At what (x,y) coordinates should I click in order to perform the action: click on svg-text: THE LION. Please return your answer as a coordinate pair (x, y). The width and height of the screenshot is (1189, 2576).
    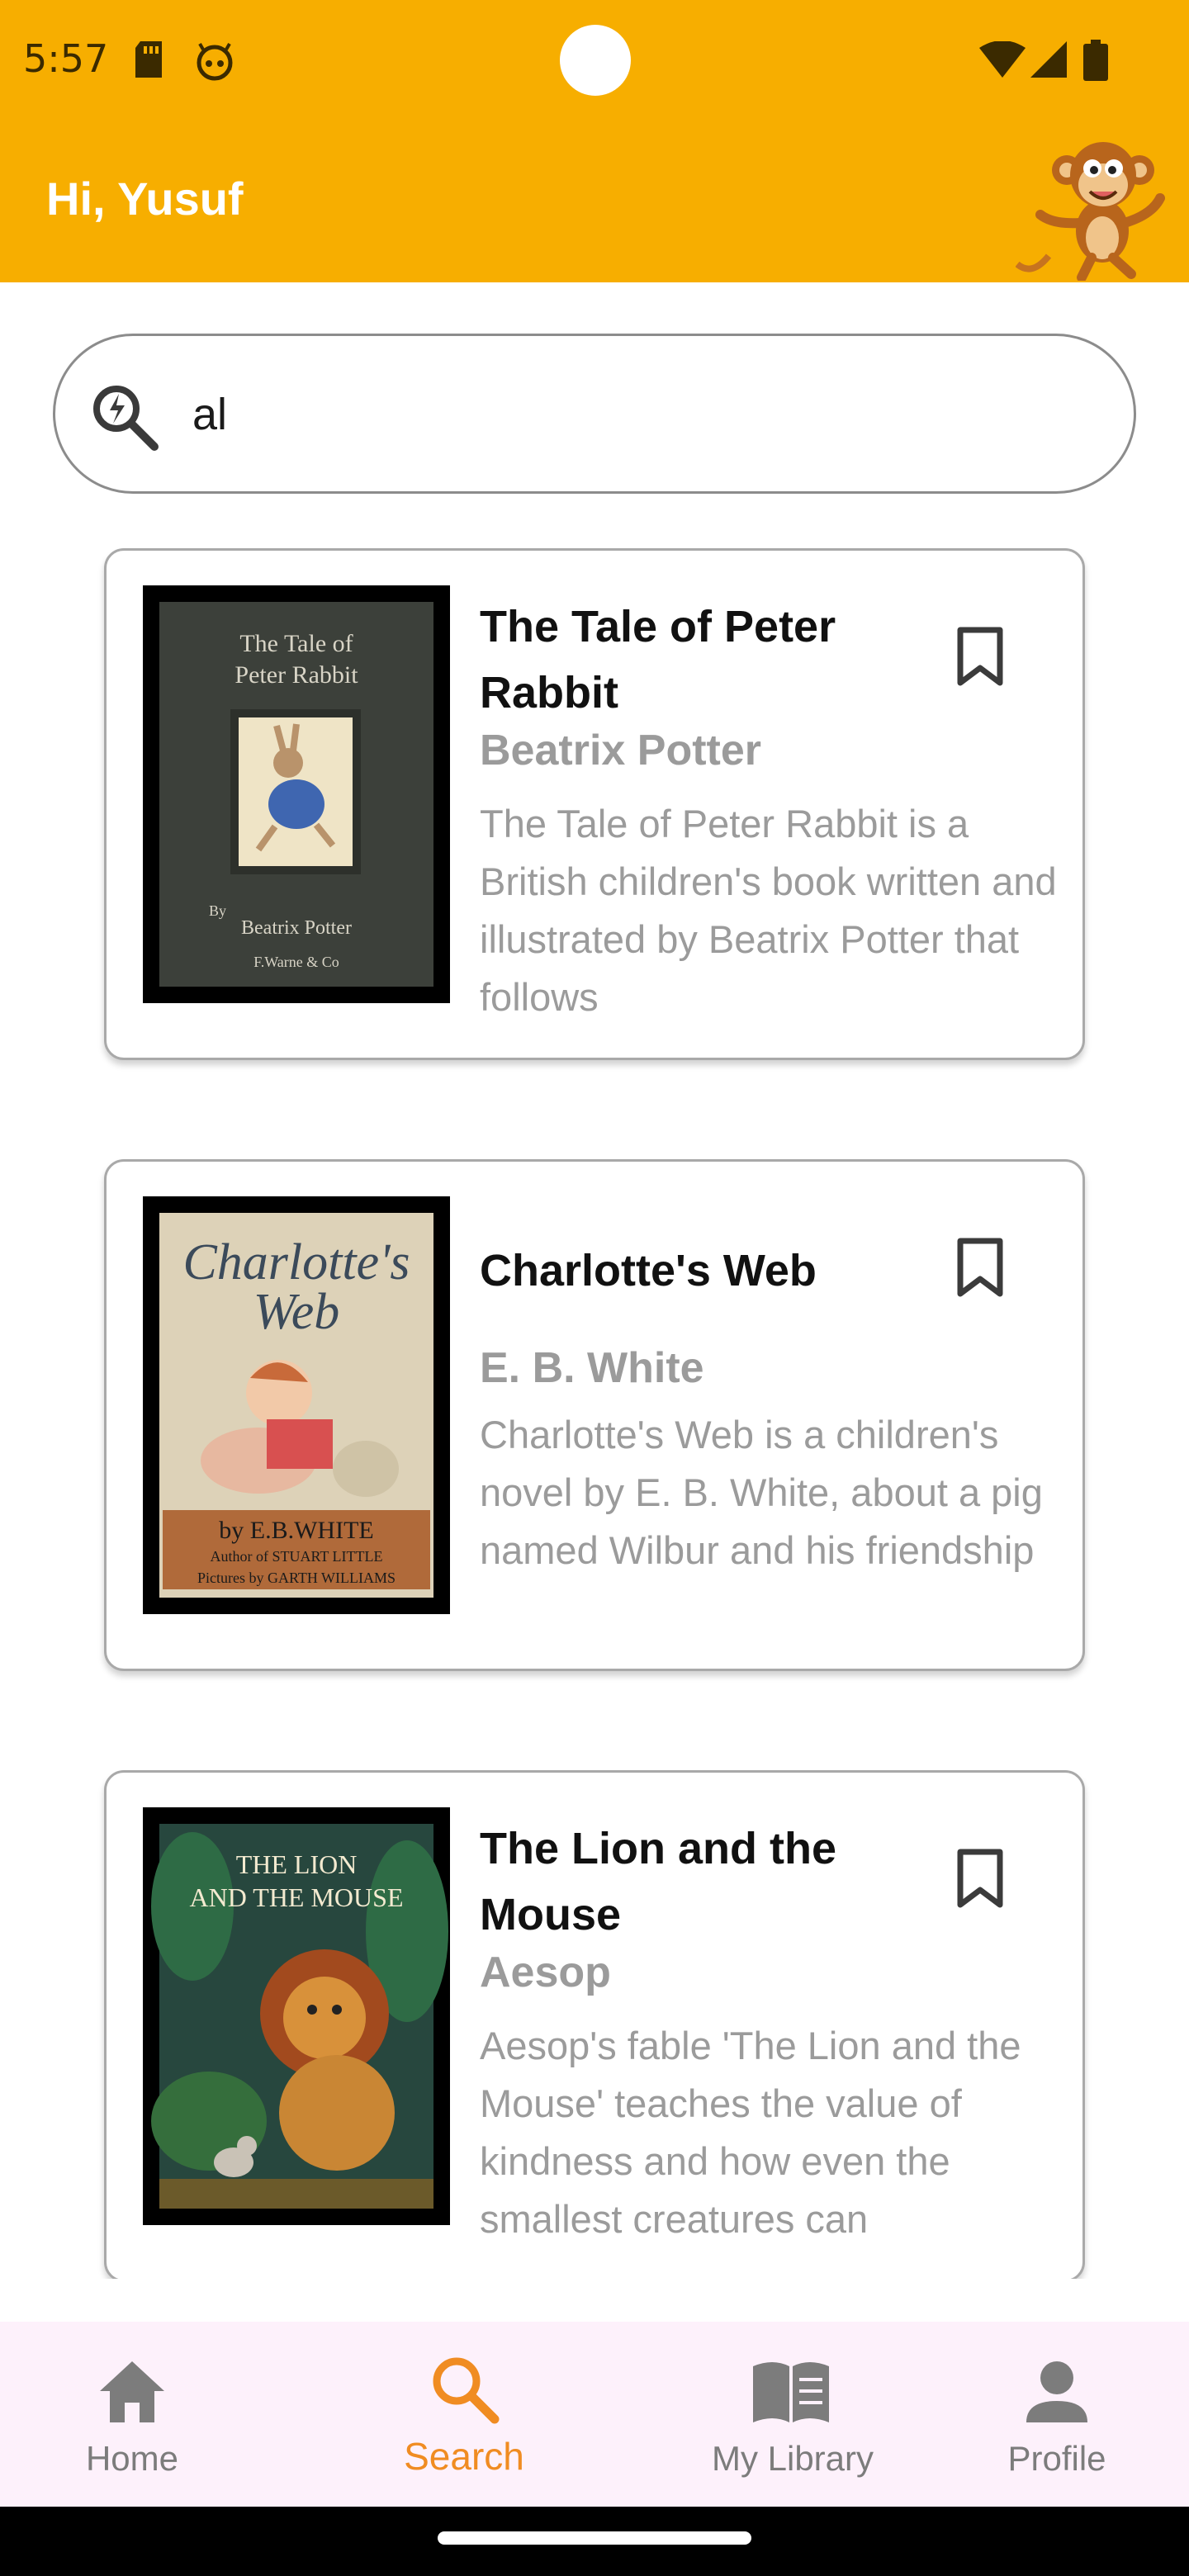
    Looking at the image, I should click on (297, 1864).